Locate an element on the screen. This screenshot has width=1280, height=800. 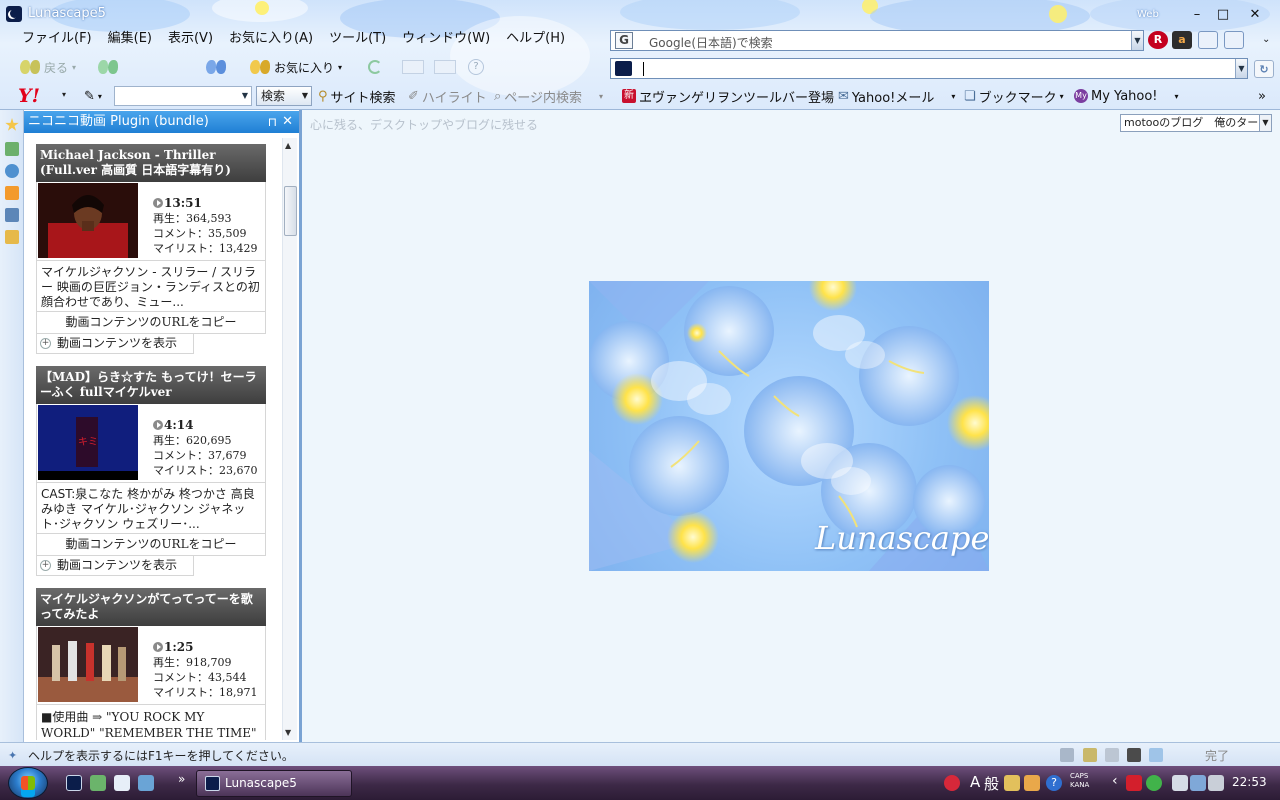
yahoo-search-input: ▼ is located at coordinates (183, 96).